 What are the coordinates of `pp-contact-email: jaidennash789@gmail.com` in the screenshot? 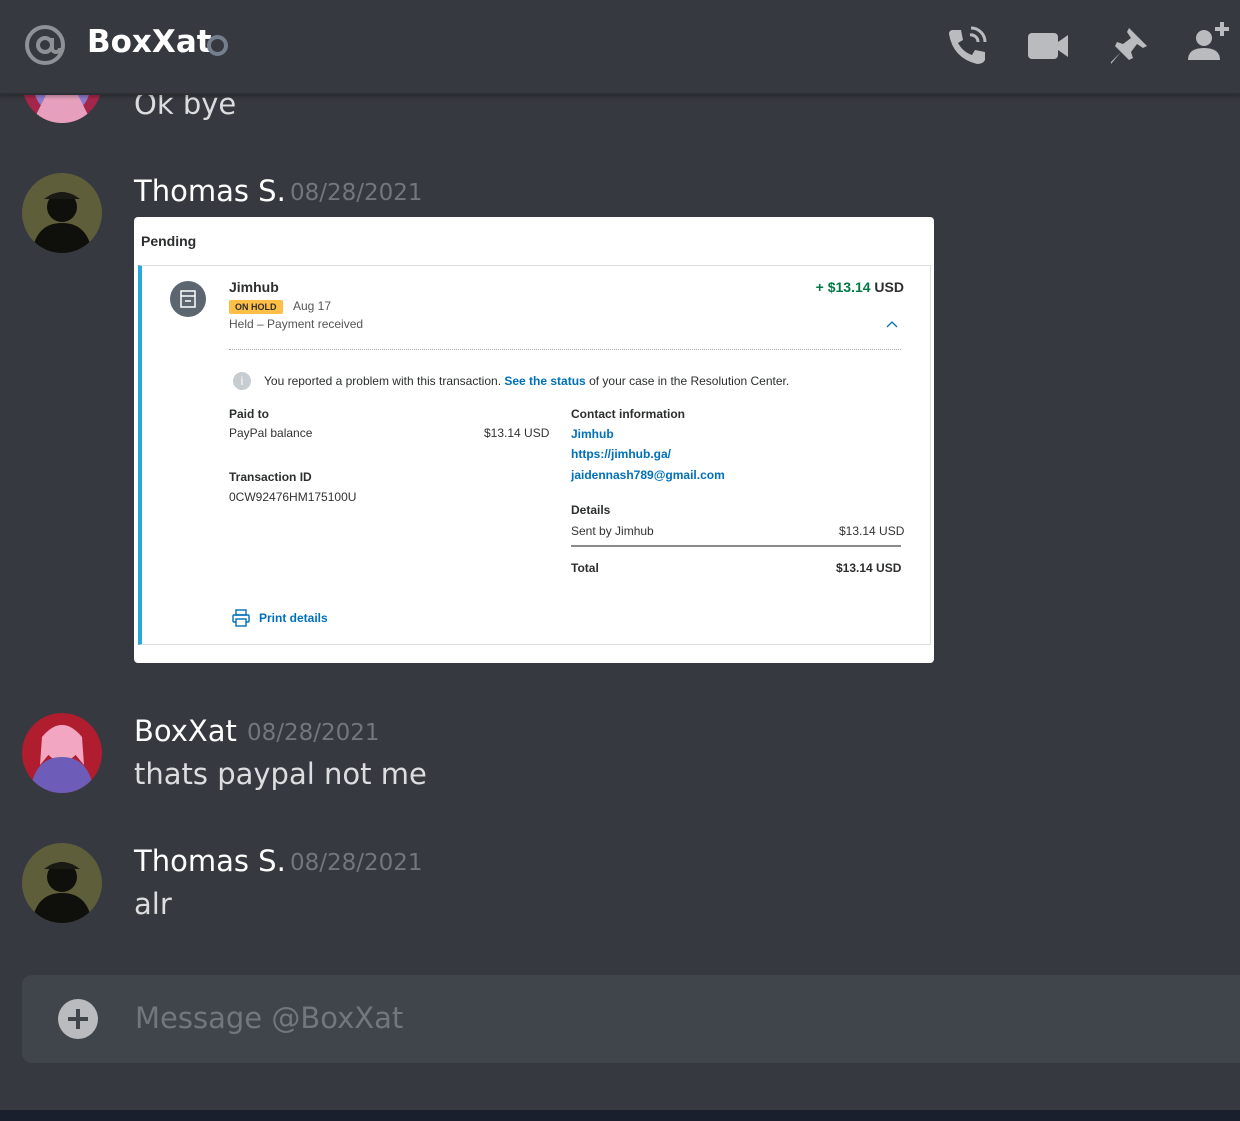 It's located at (648, 475).